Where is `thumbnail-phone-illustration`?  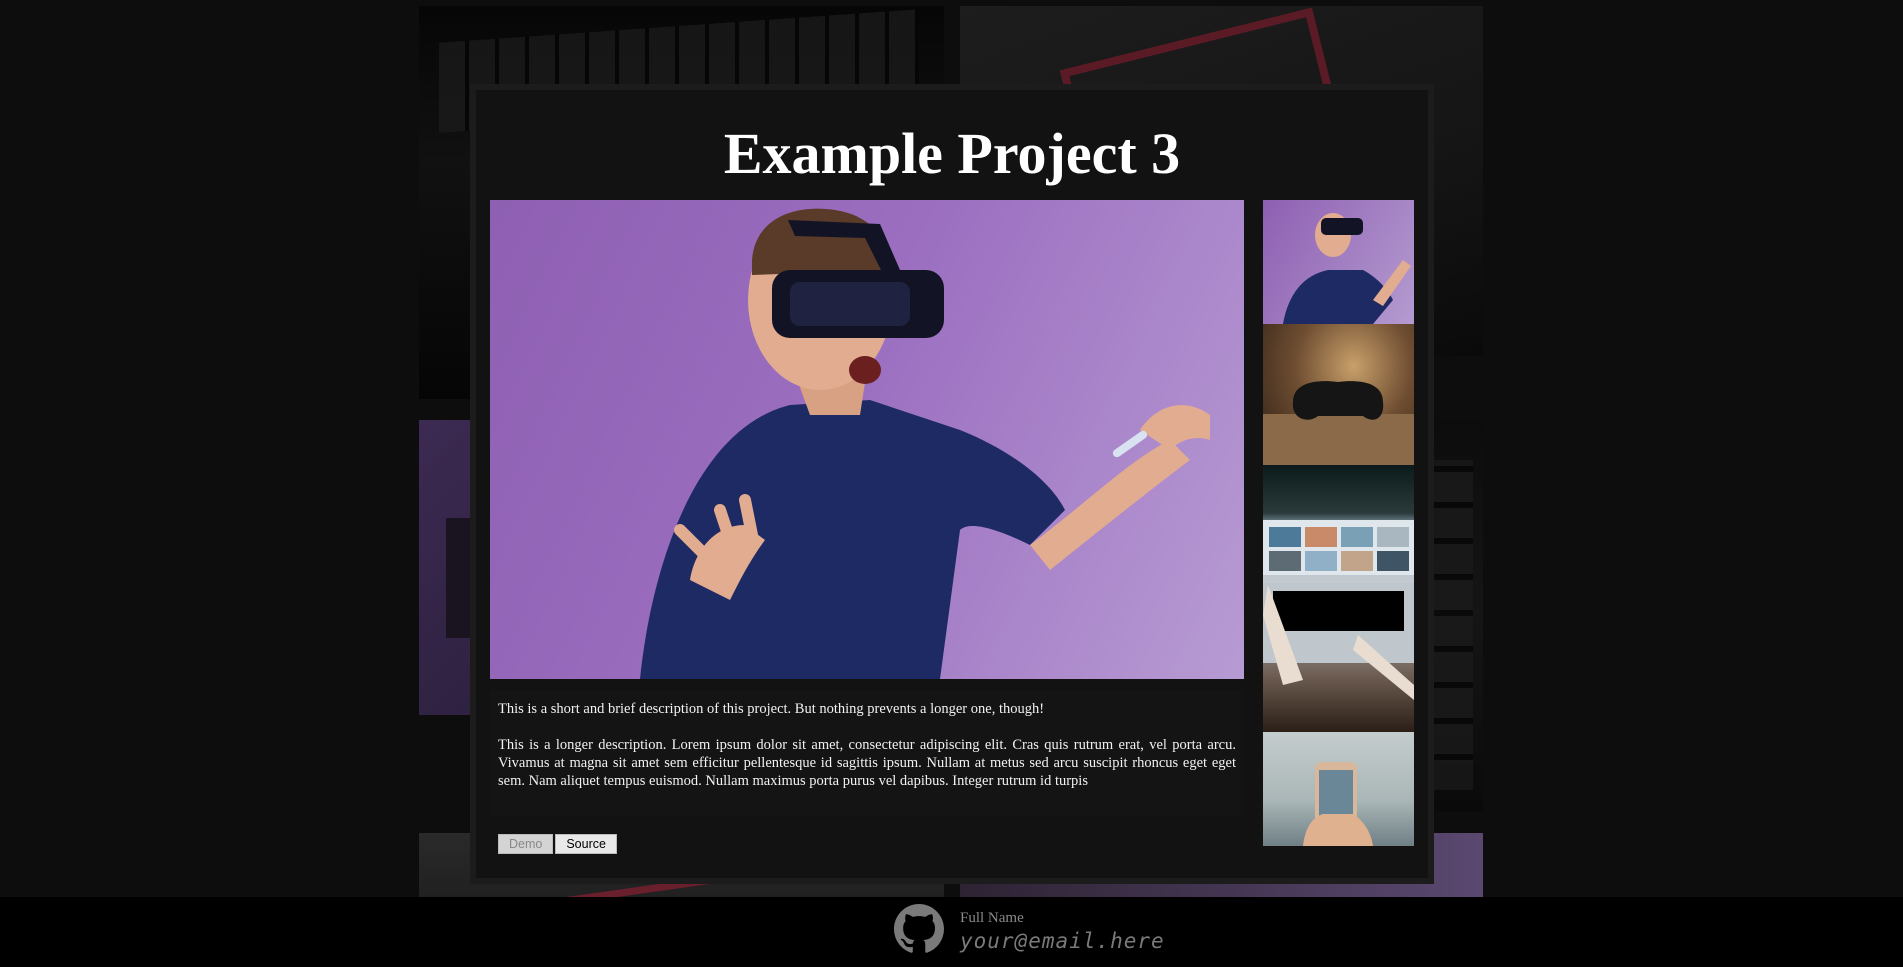 thumbnail-phone-illustration is located at coordinates (1338, 804).